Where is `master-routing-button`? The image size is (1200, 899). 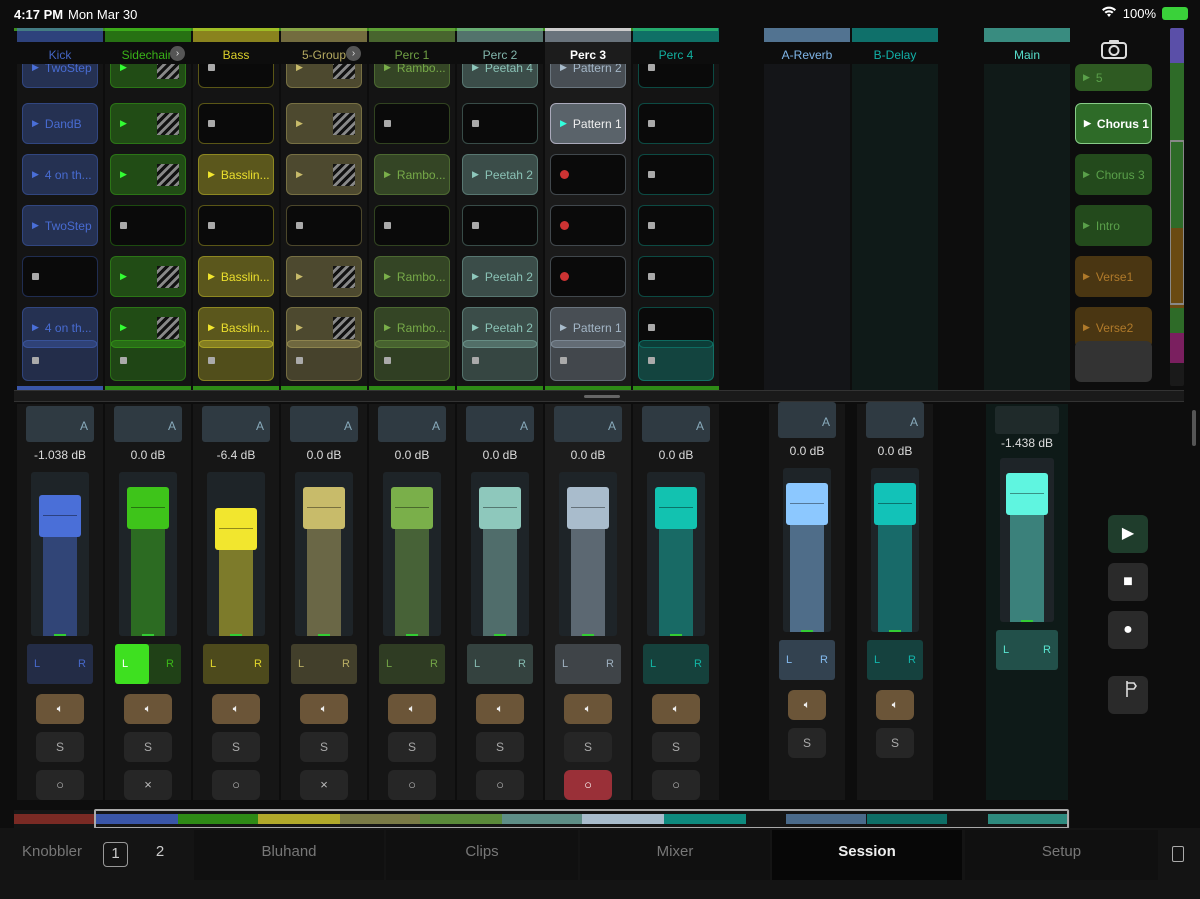
master-routing-button is located at coordinates (1027, 420).